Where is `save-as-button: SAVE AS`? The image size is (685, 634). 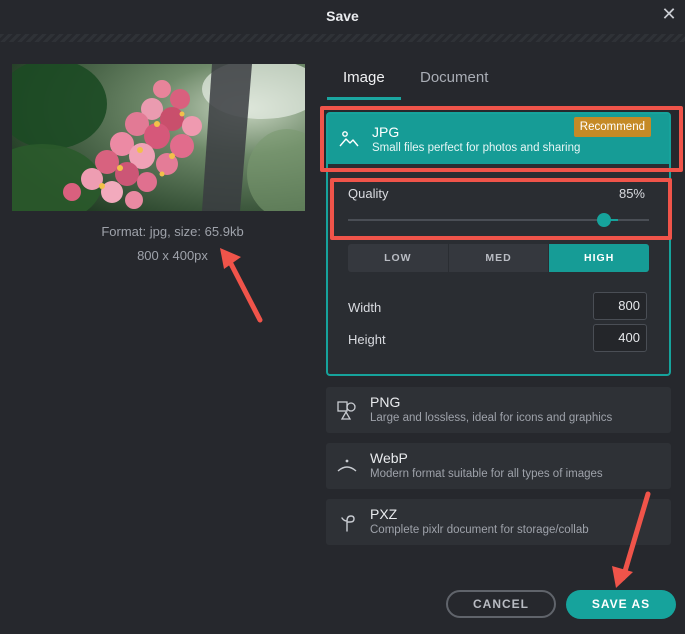 save-as-button: SAVE AS is located at coordinates (621, 604).